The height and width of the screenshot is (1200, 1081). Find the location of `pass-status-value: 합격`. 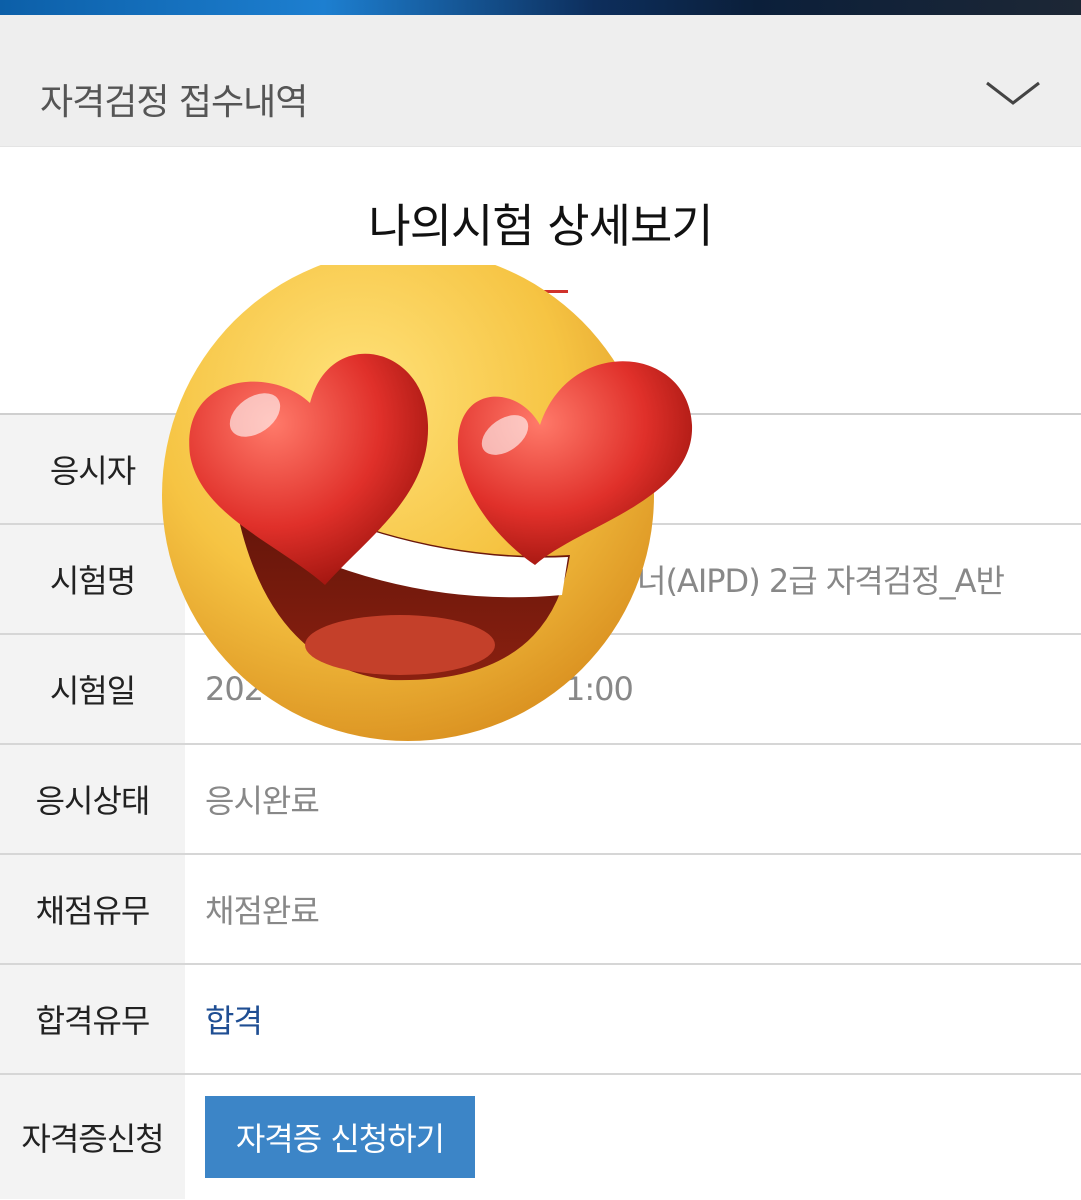

pass-status-value: 합격 is located at coordinates (234, 1021).